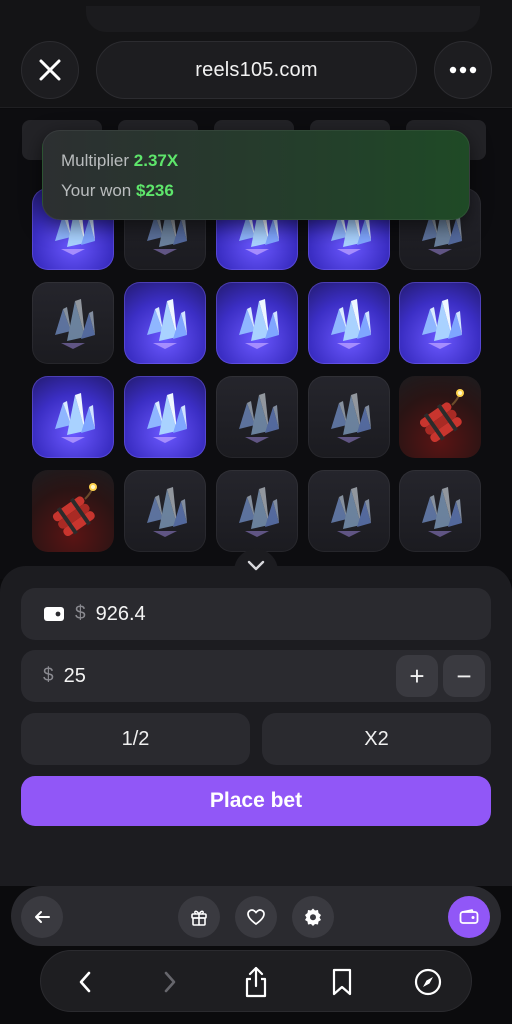 Image resolution: width=512 pixels, height=1024 pixels. What do you see at coordinates (156, 160) in the screenshot?
I see `multiplier-value: 2.37X` at bounding box center [156, 160].